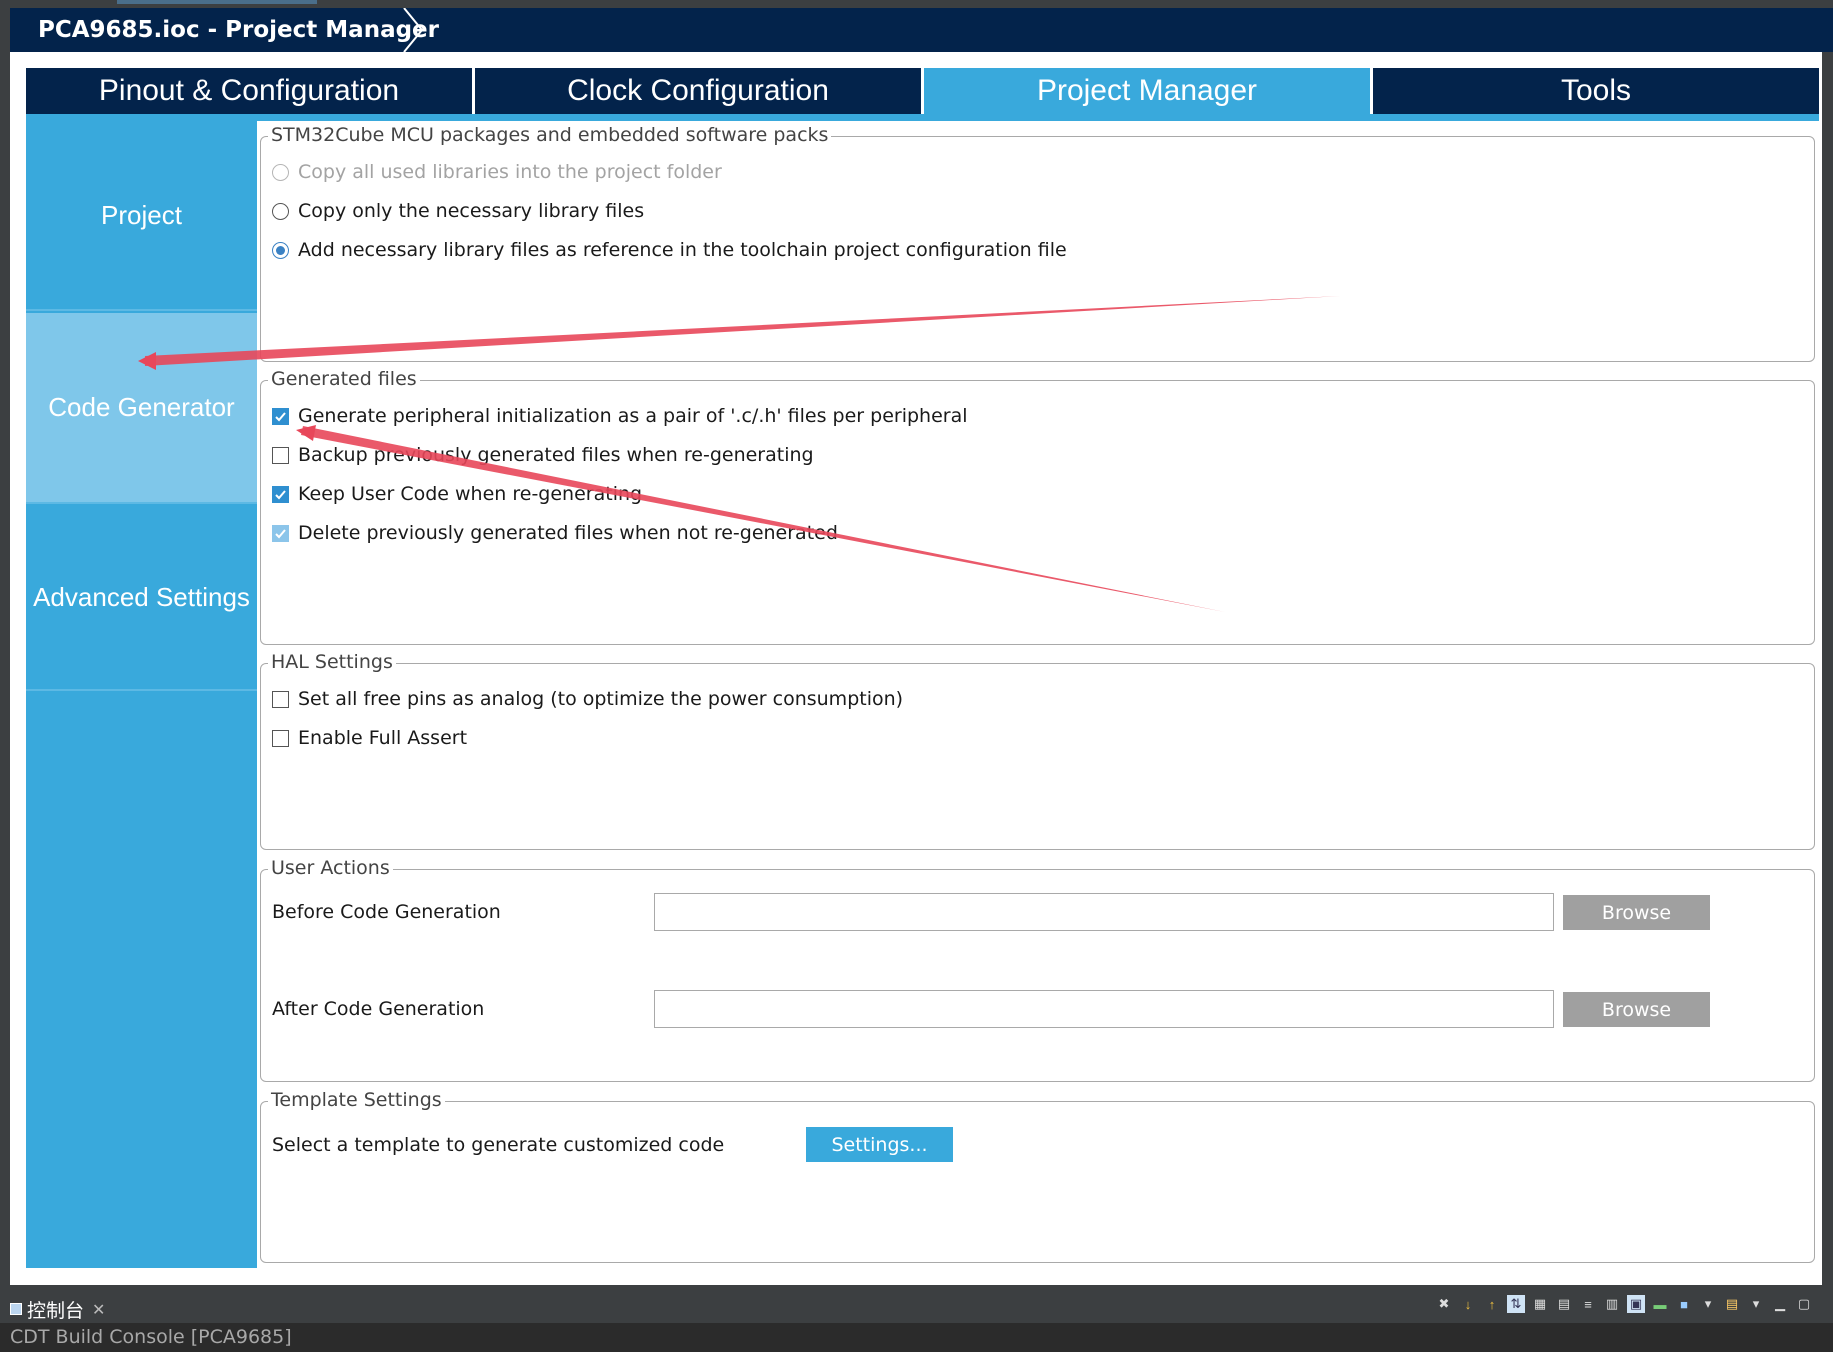  What do you see at coordinates (280, 494) in the screenshot?
I see `checkbox-keep-user-code` at bounding box center [280, 494].